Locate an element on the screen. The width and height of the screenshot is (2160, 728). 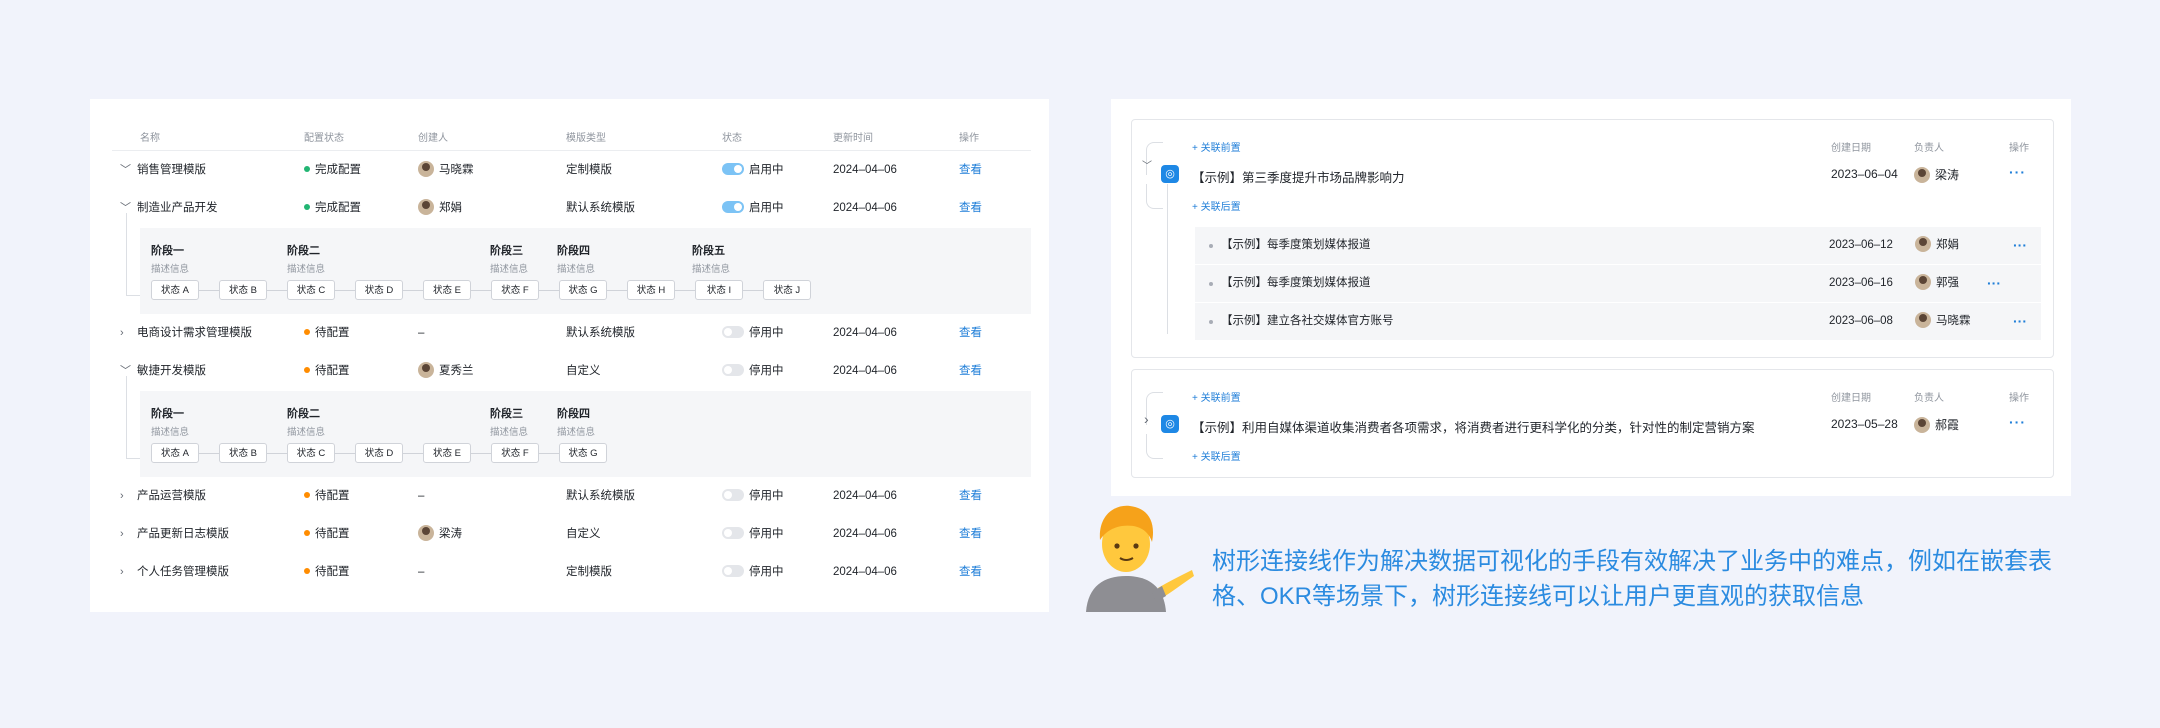
creator-name: 马晓霖 is located at coordinates (456, 170).